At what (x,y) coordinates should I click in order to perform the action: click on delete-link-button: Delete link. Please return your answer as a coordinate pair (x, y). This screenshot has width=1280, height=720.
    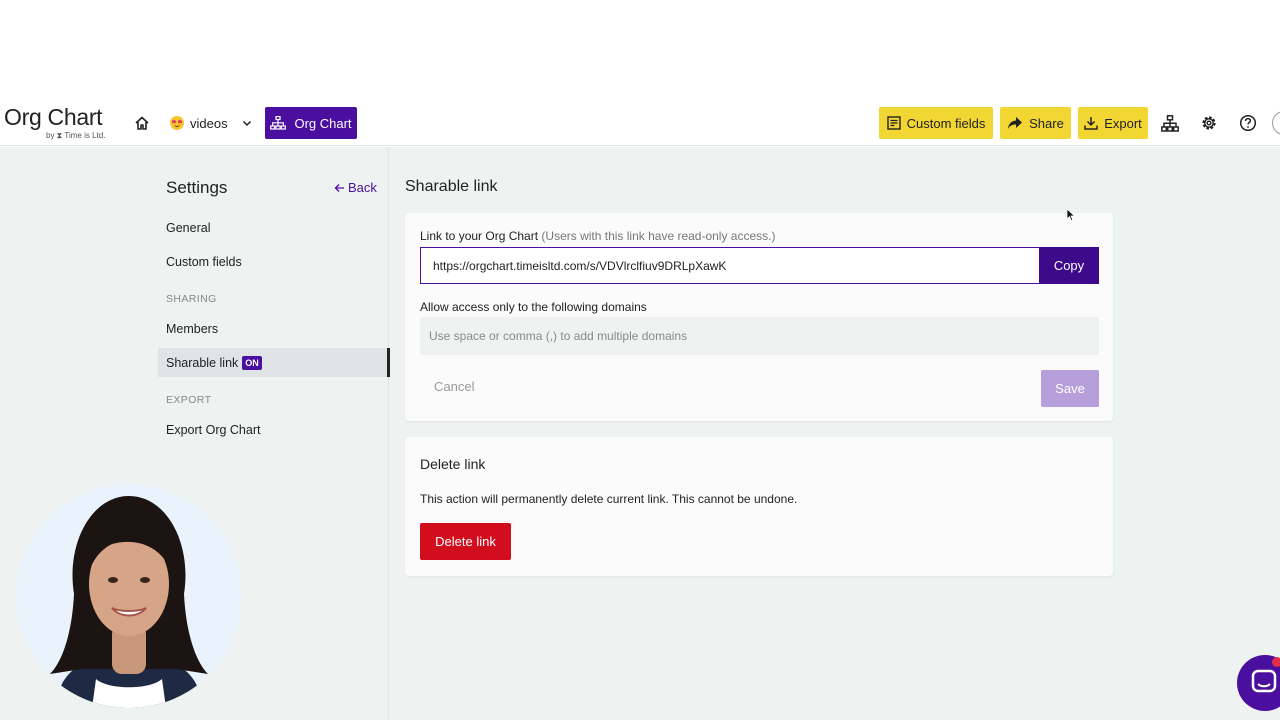
    Looking at the image, I should click on (465, 541).